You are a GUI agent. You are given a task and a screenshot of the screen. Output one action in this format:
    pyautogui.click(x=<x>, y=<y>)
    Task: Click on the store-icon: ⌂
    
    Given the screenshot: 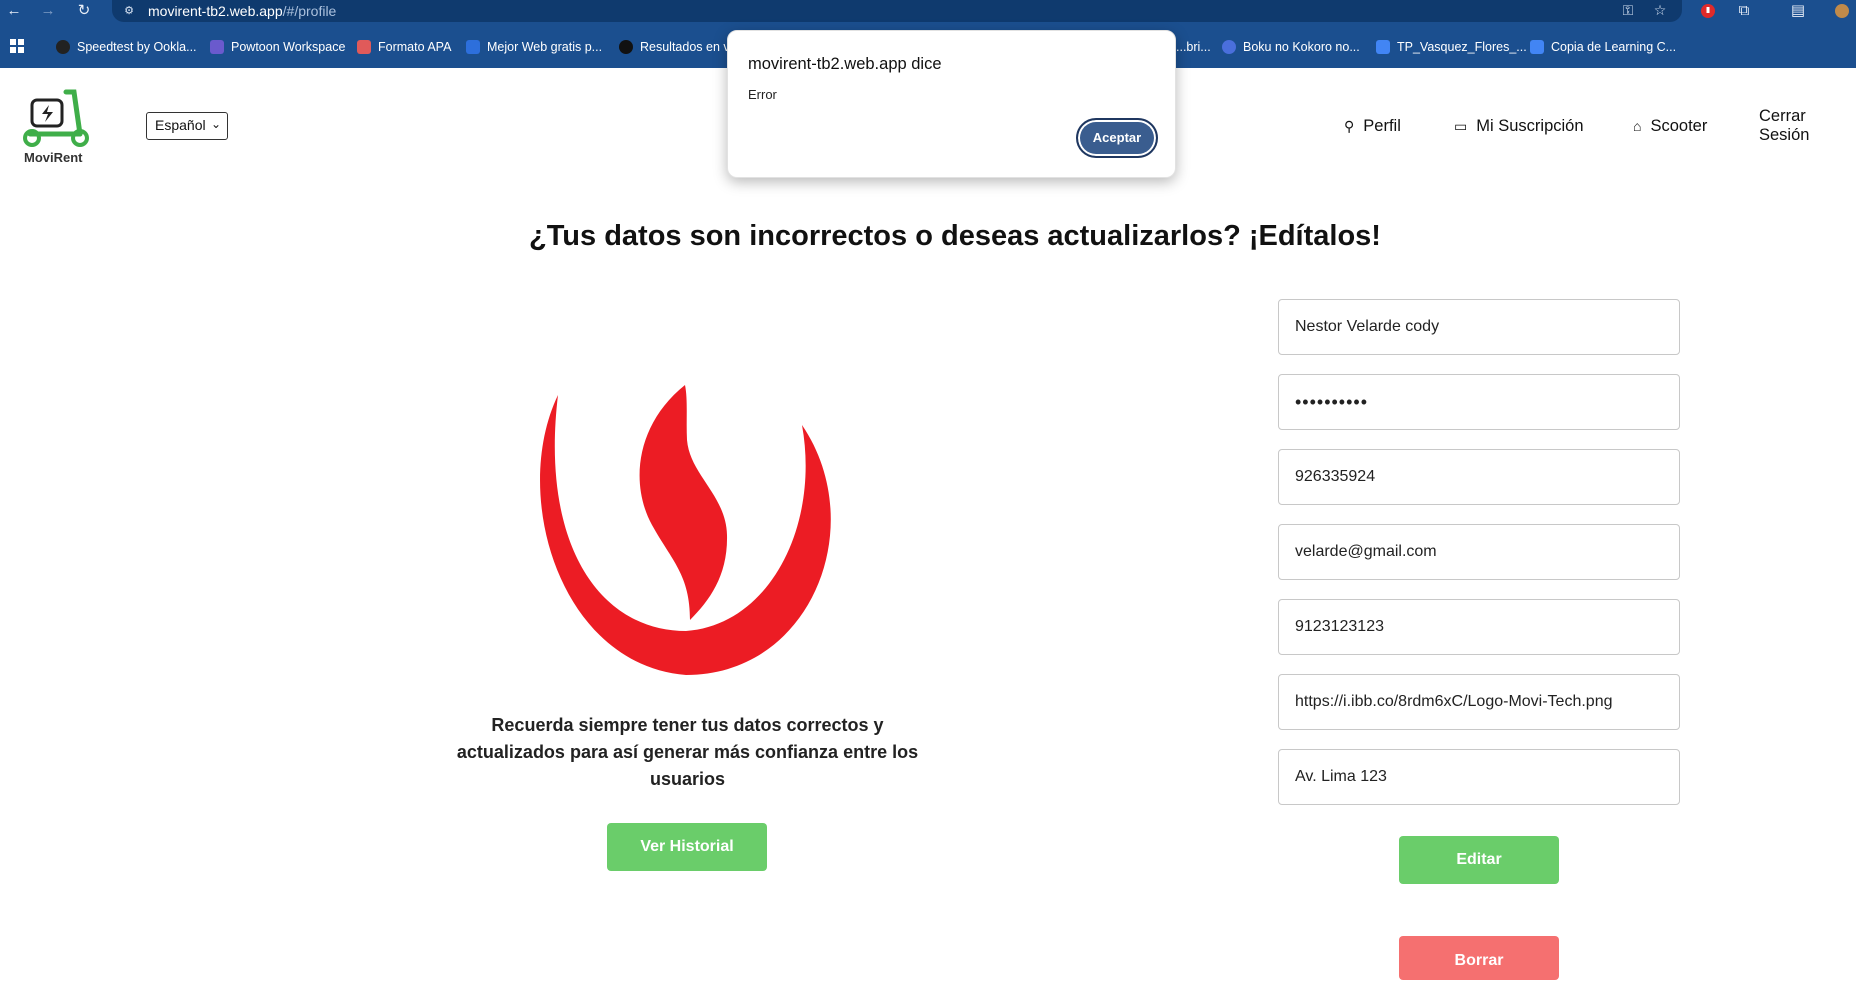 What is the action you would take?
    pyautogui.click(x=1637, y=126)
    